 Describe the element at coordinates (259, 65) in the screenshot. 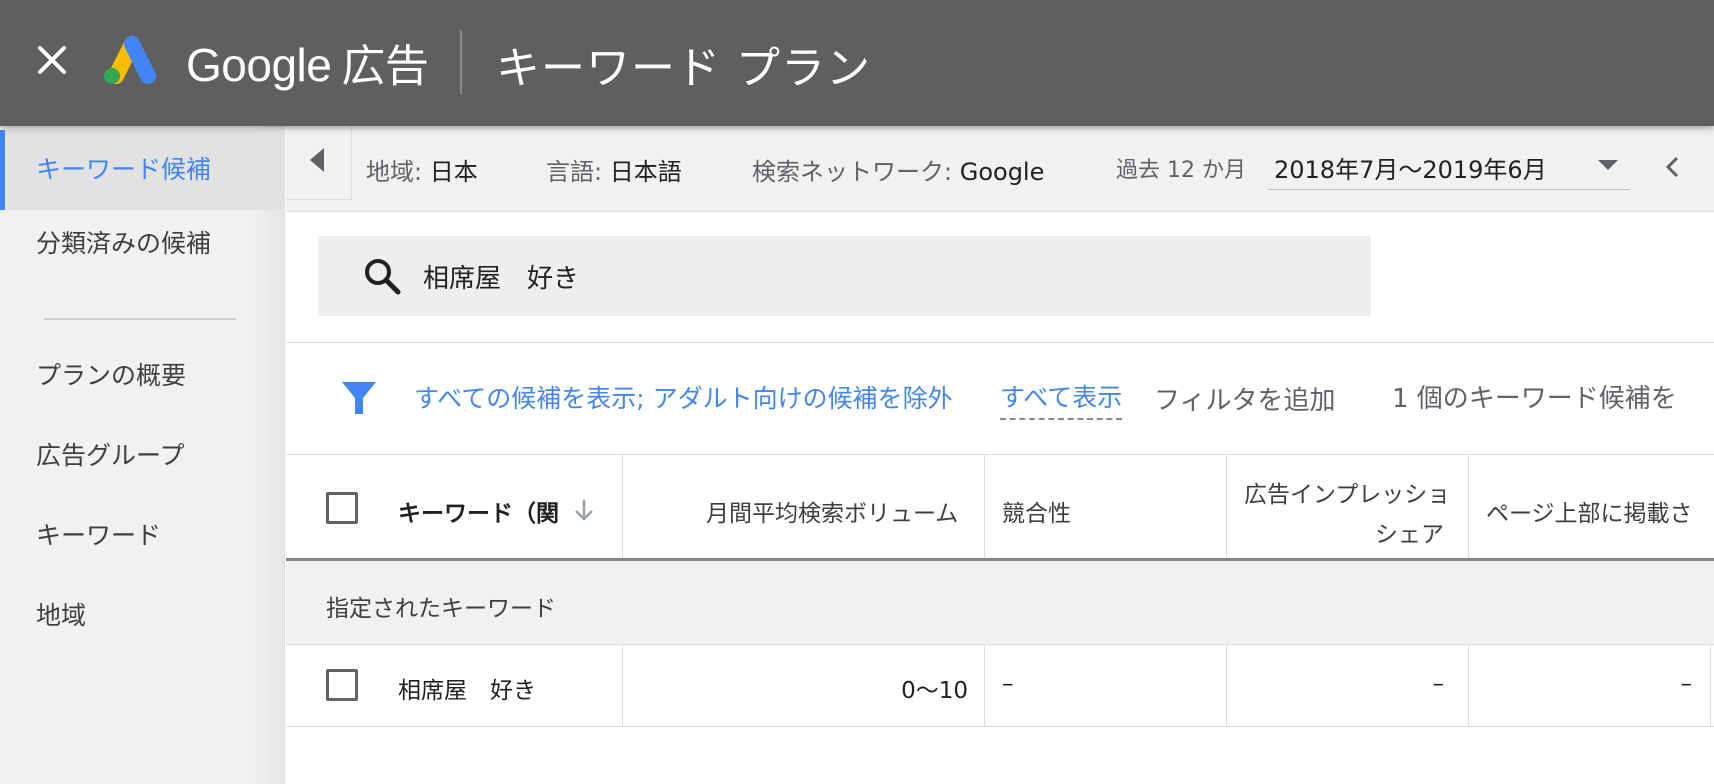

I see `brand-google: Google` at that location.